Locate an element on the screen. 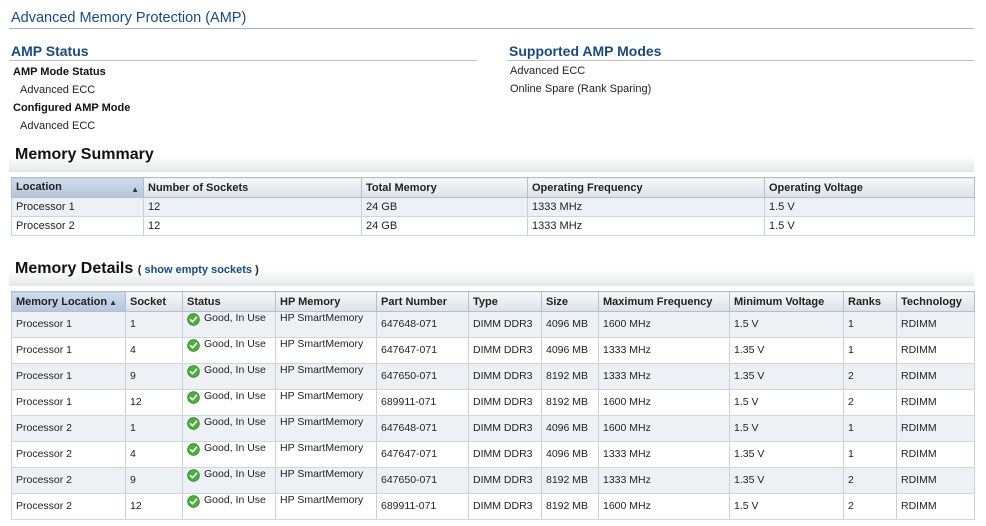  show-empty-sockets-wrapper: ( show empty sockets ) is located at coordinates (198, 270).